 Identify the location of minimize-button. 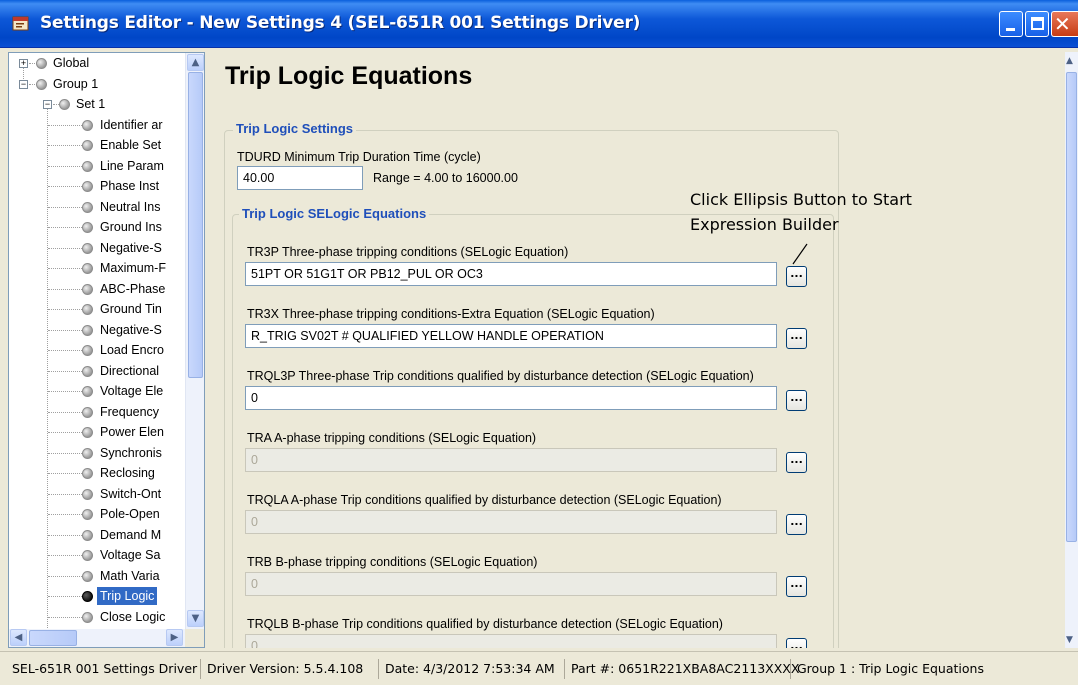
(1011, 24).